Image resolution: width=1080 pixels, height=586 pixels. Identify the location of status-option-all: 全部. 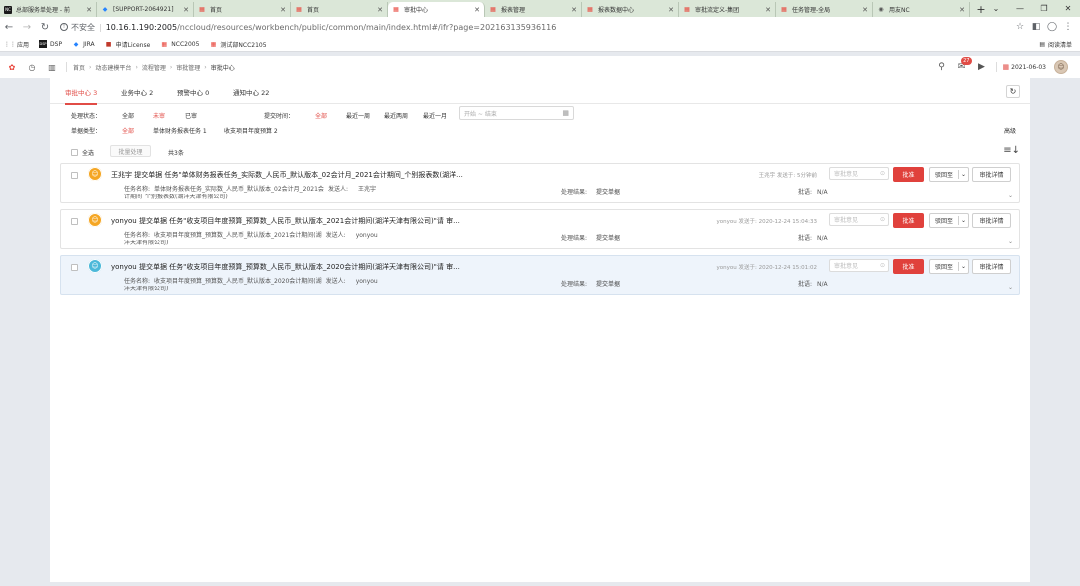
(128, 115).